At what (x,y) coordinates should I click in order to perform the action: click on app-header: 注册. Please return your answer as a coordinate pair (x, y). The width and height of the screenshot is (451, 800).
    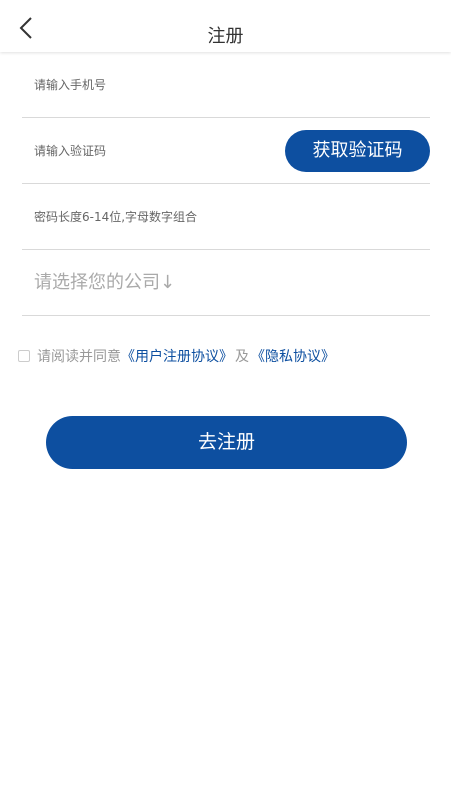
    Looking at the image, I should click on (225, 26).